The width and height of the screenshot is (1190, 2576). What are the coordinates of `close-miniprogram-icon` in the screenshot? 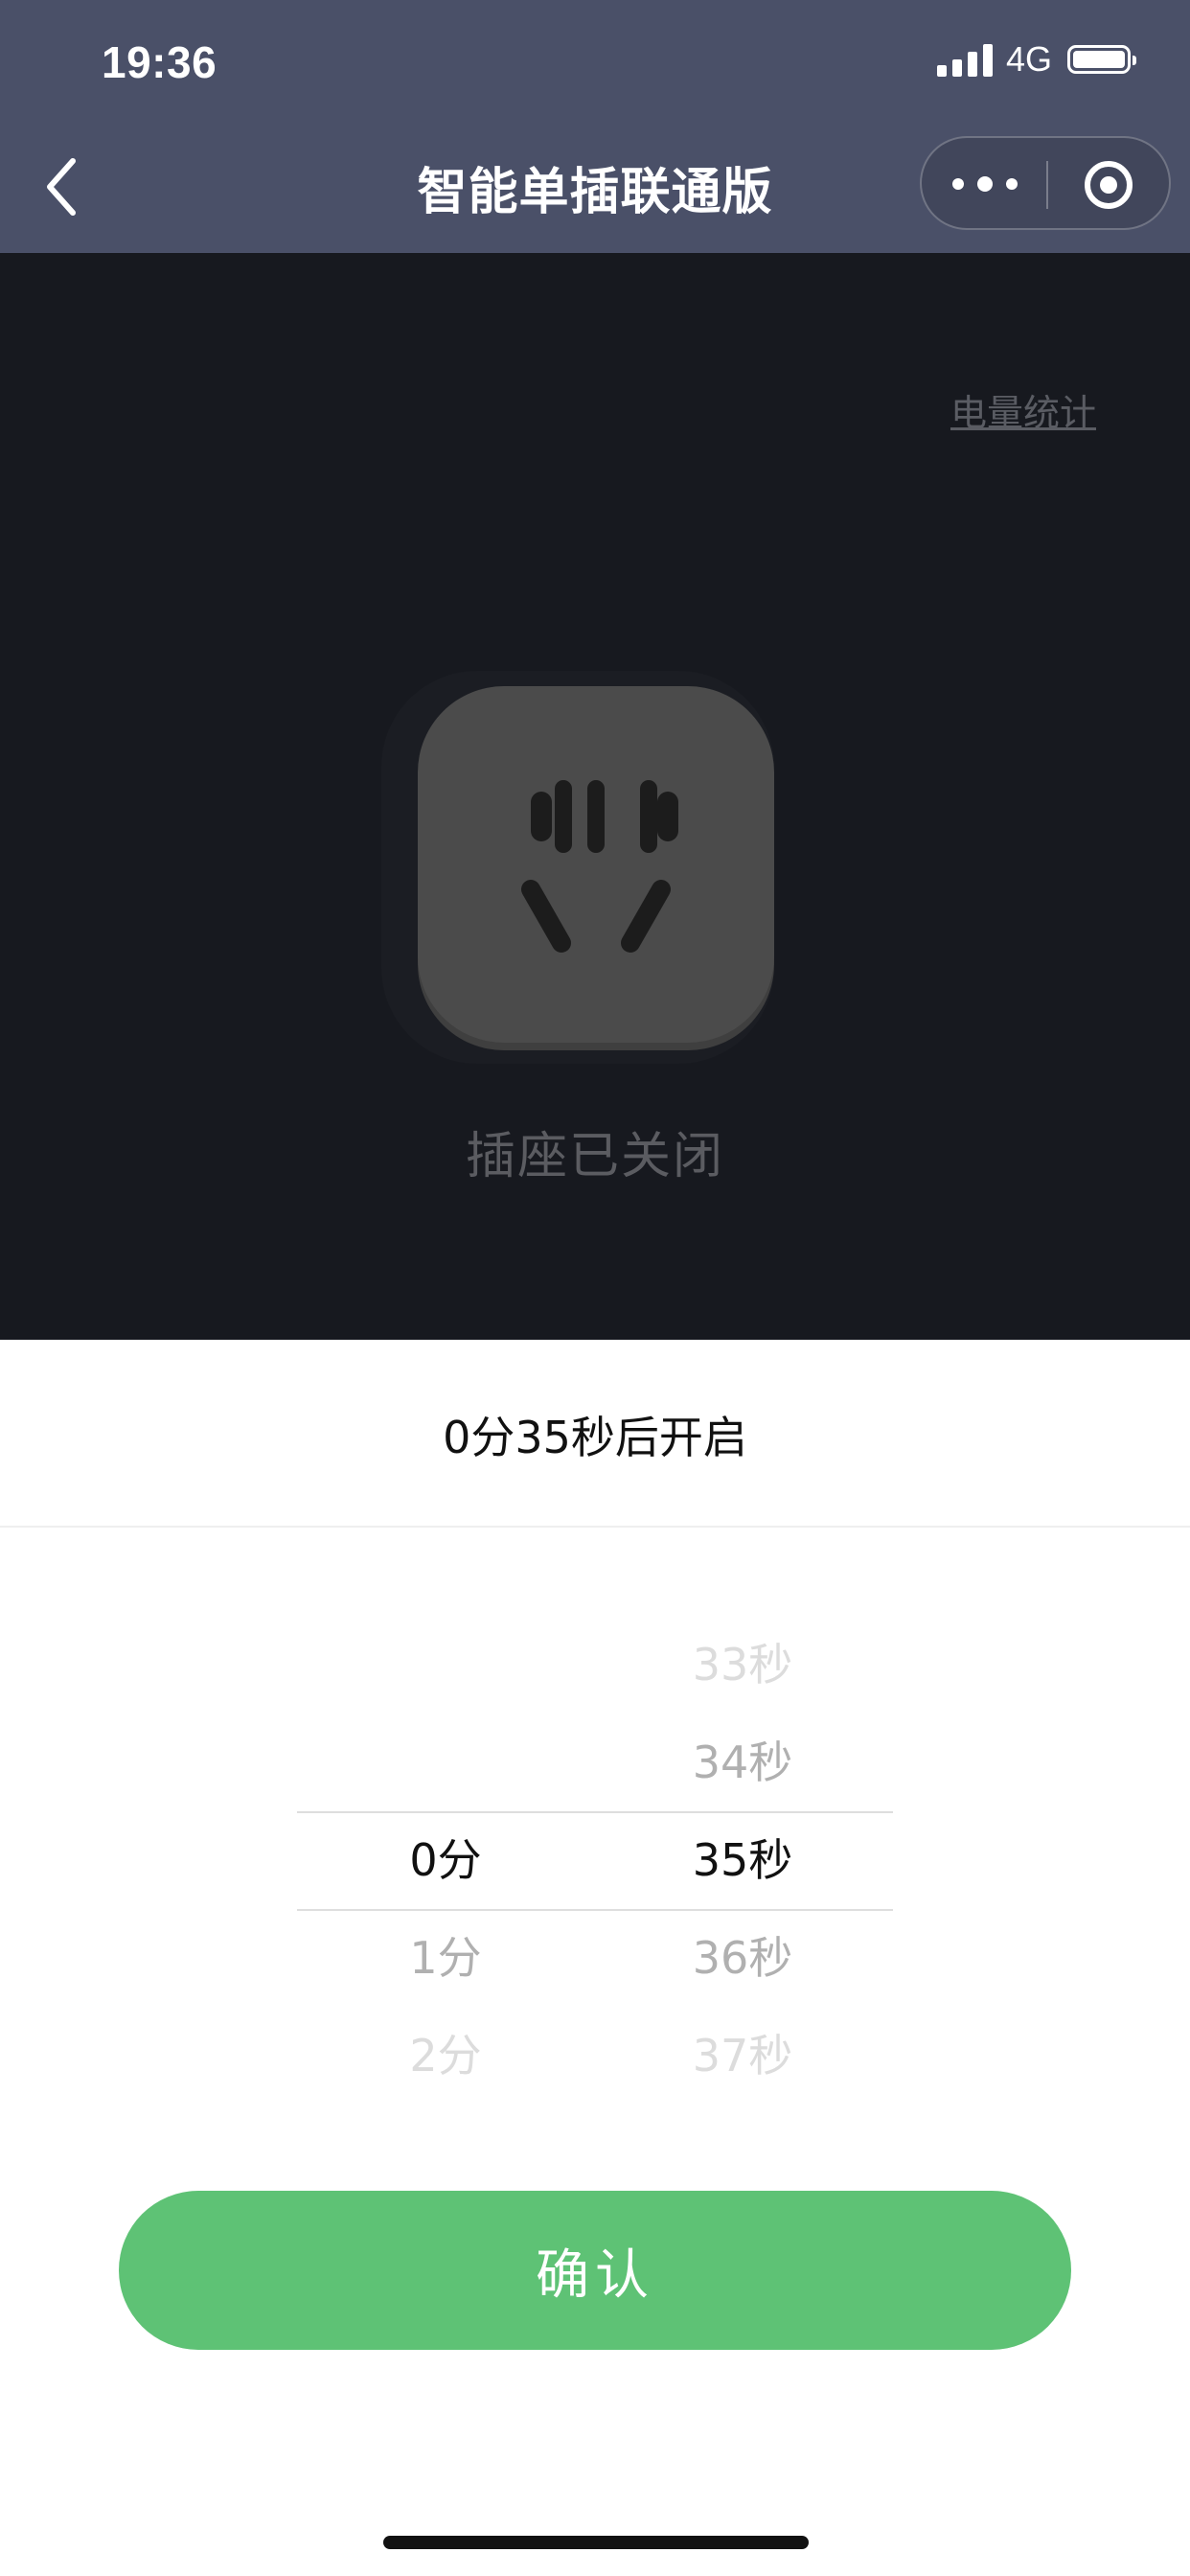 It's located at (1108, 185).